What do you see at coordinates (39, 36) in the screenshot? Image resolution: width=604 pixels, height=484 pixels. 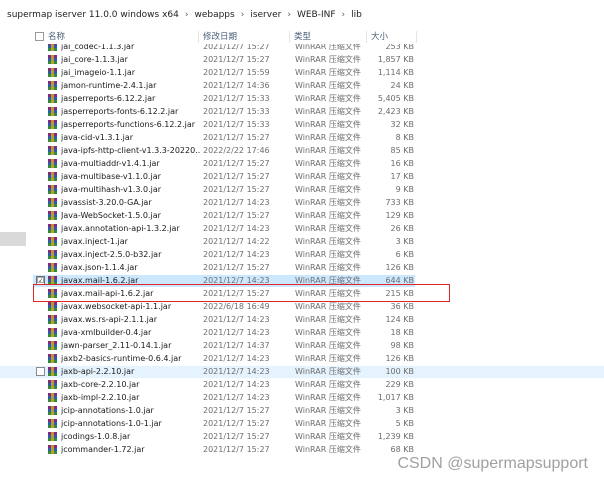 I see `select-all-checkbox` at bounding box center [39, 36].